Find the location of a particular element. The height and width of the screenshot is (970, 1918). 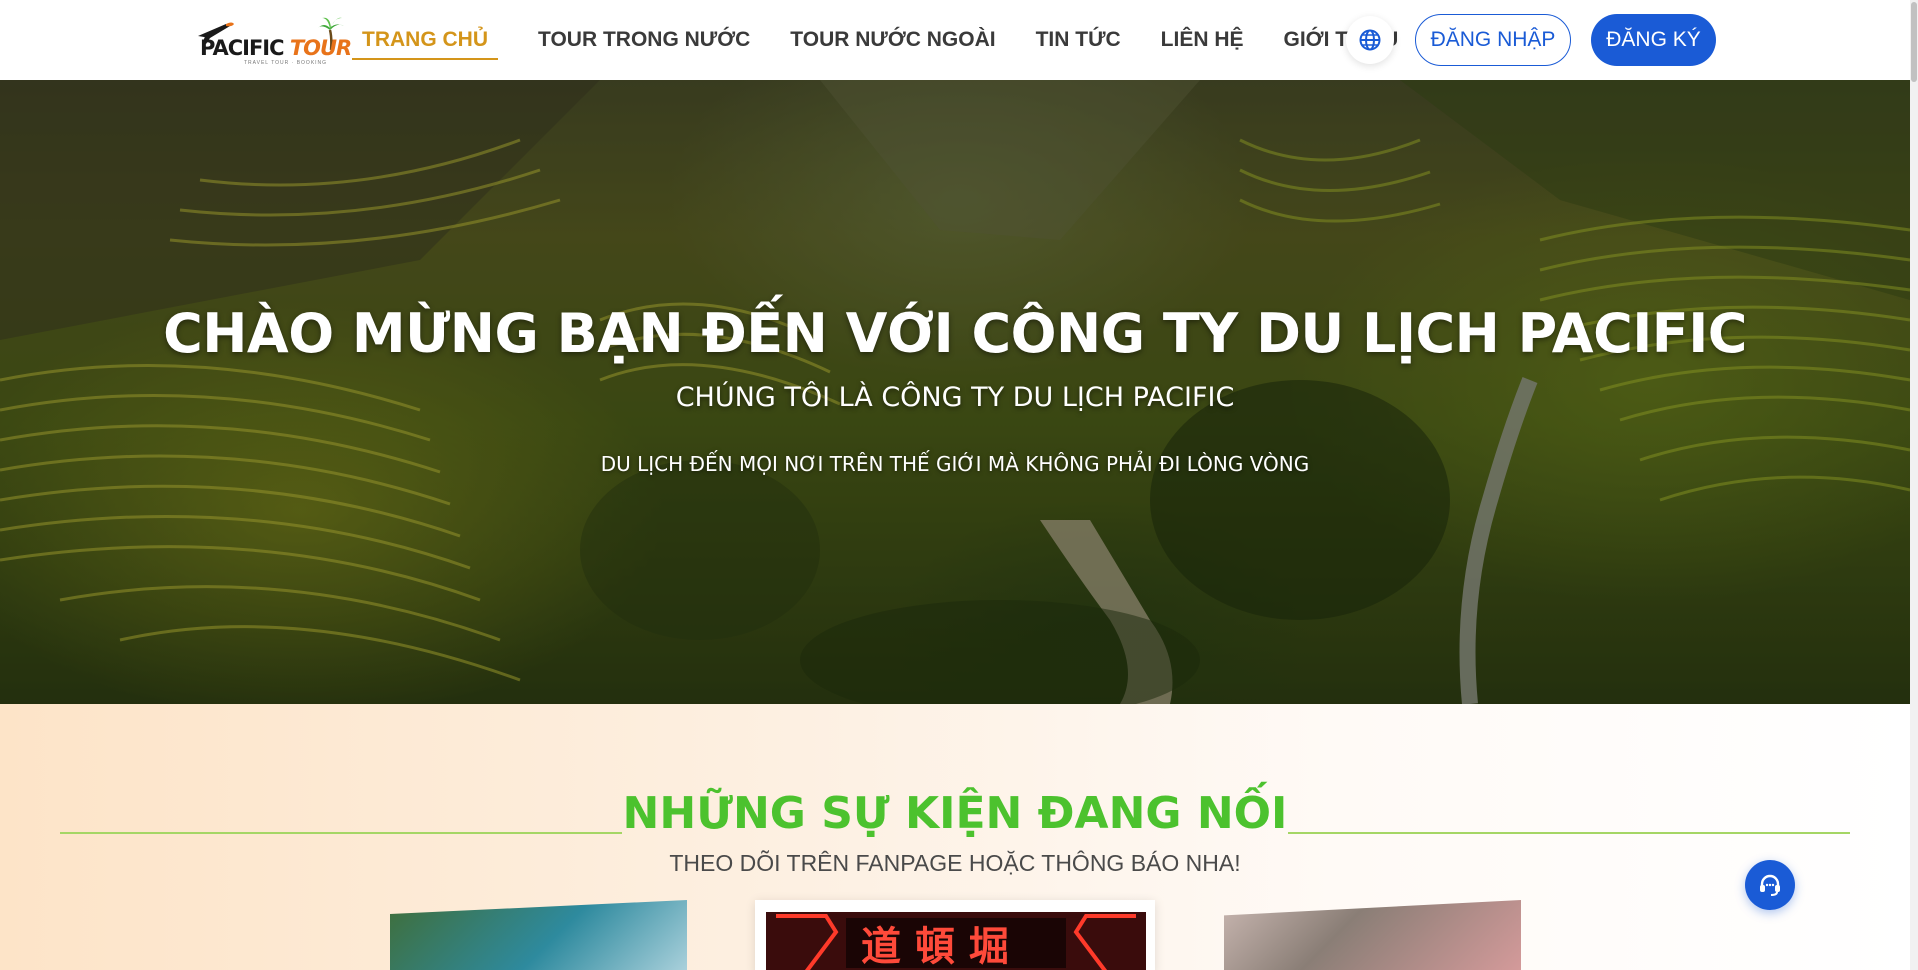

hero-subtitle: CHÚNG TÔI LÀ CÔNG TY DU LỊCH PACIFIC is located at coordinates (955, 397).